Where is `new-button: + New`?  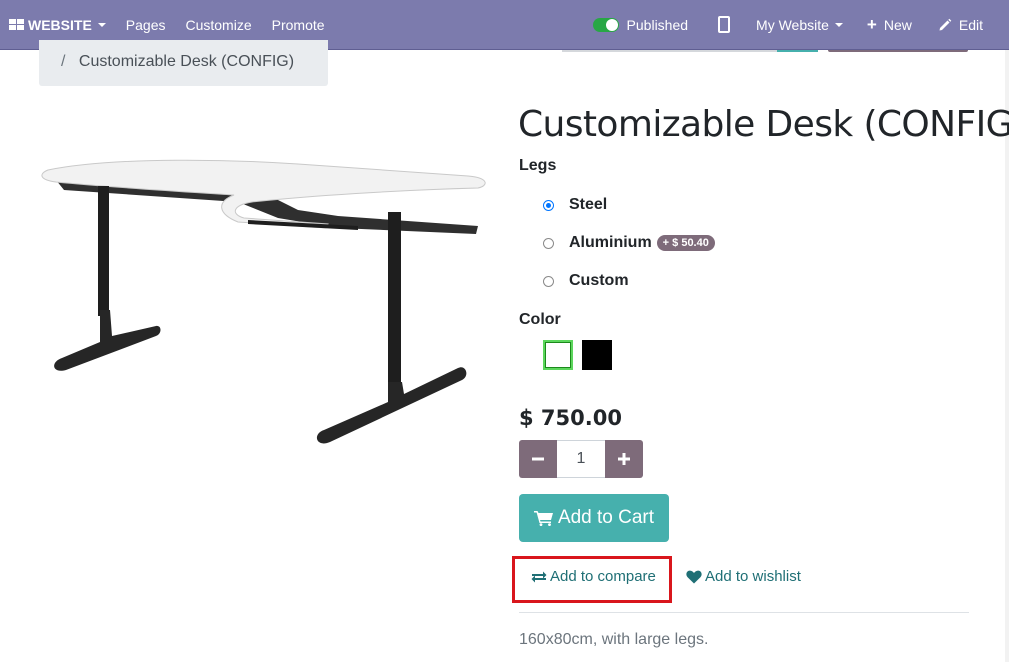 new-button: + New is located at coordinates (892, 25).